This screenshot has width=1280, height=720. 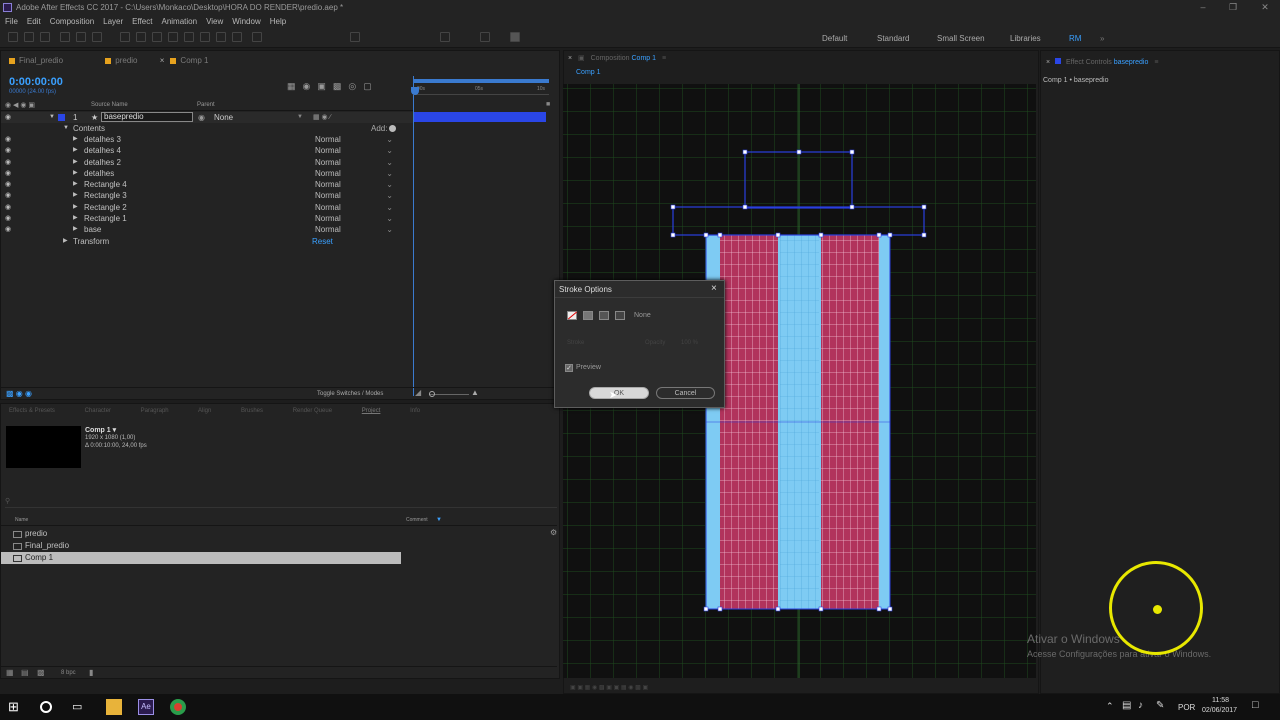 What do you see at coordinates (72, 21) in the screenshot?
I see `menu-composition: Composition` at bounding box center [72, 21].